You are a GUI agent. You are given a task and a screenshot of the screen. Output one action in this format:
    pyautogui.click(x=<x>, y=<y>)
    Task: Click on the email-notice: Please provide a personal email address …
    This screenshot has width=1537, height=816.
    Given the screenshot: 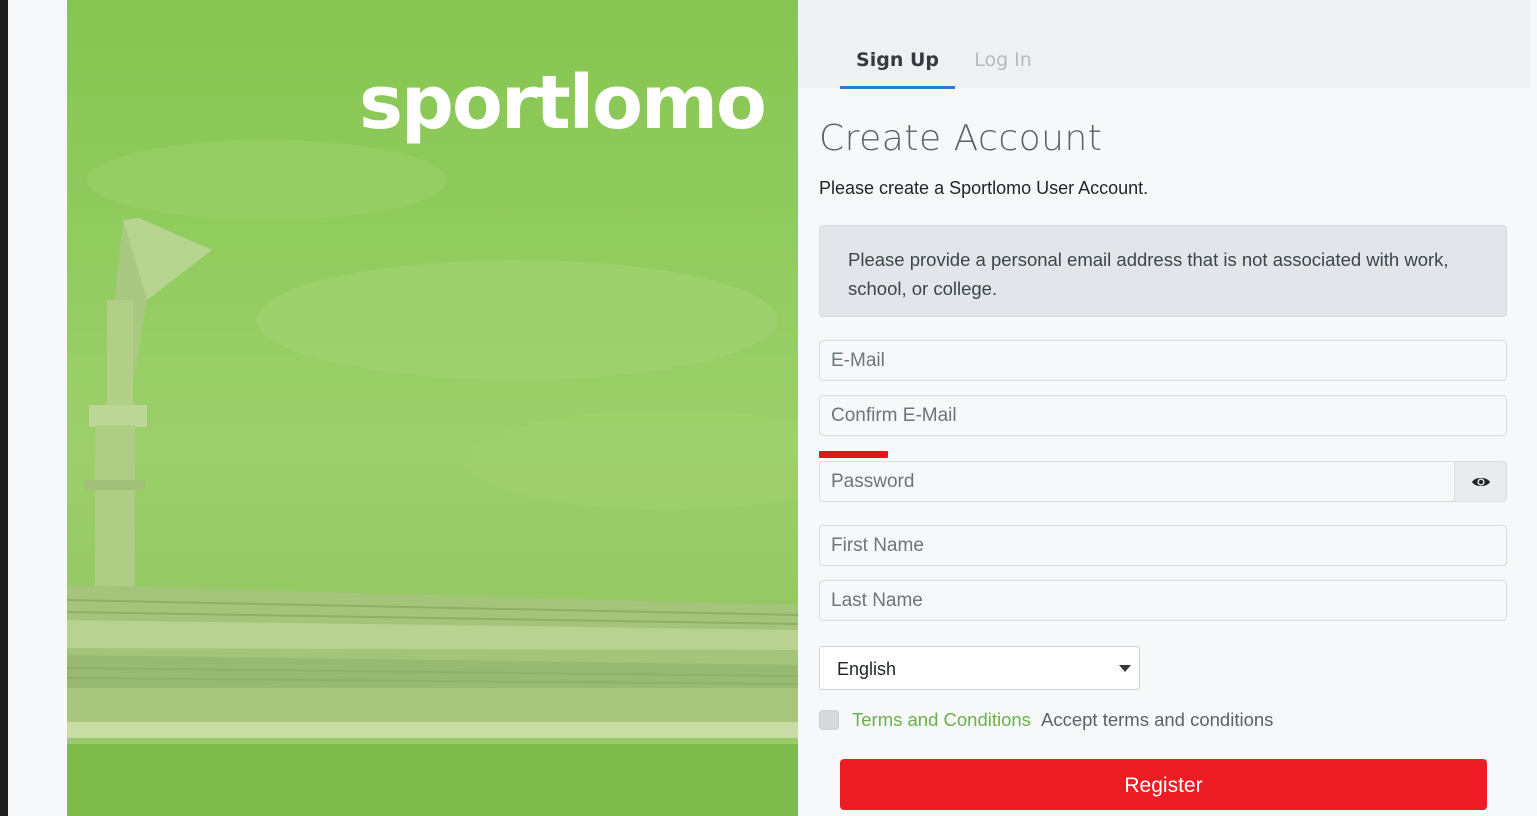 What is the action you would take?
    pyautogui.click(x=1163, y=271)
    